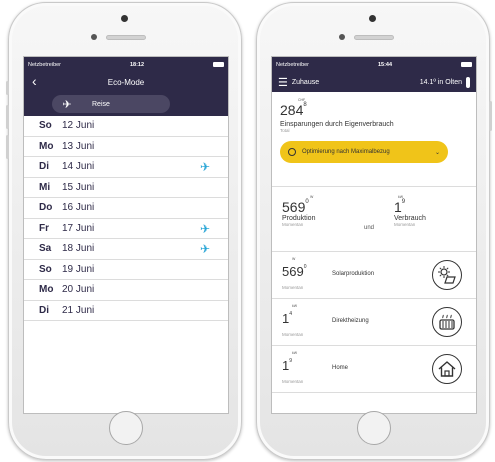  What do you see at coordinates (126, 147) in the screenshot?
I see `day-row: Mo 13 Juni` at bounding box center [126, 147].